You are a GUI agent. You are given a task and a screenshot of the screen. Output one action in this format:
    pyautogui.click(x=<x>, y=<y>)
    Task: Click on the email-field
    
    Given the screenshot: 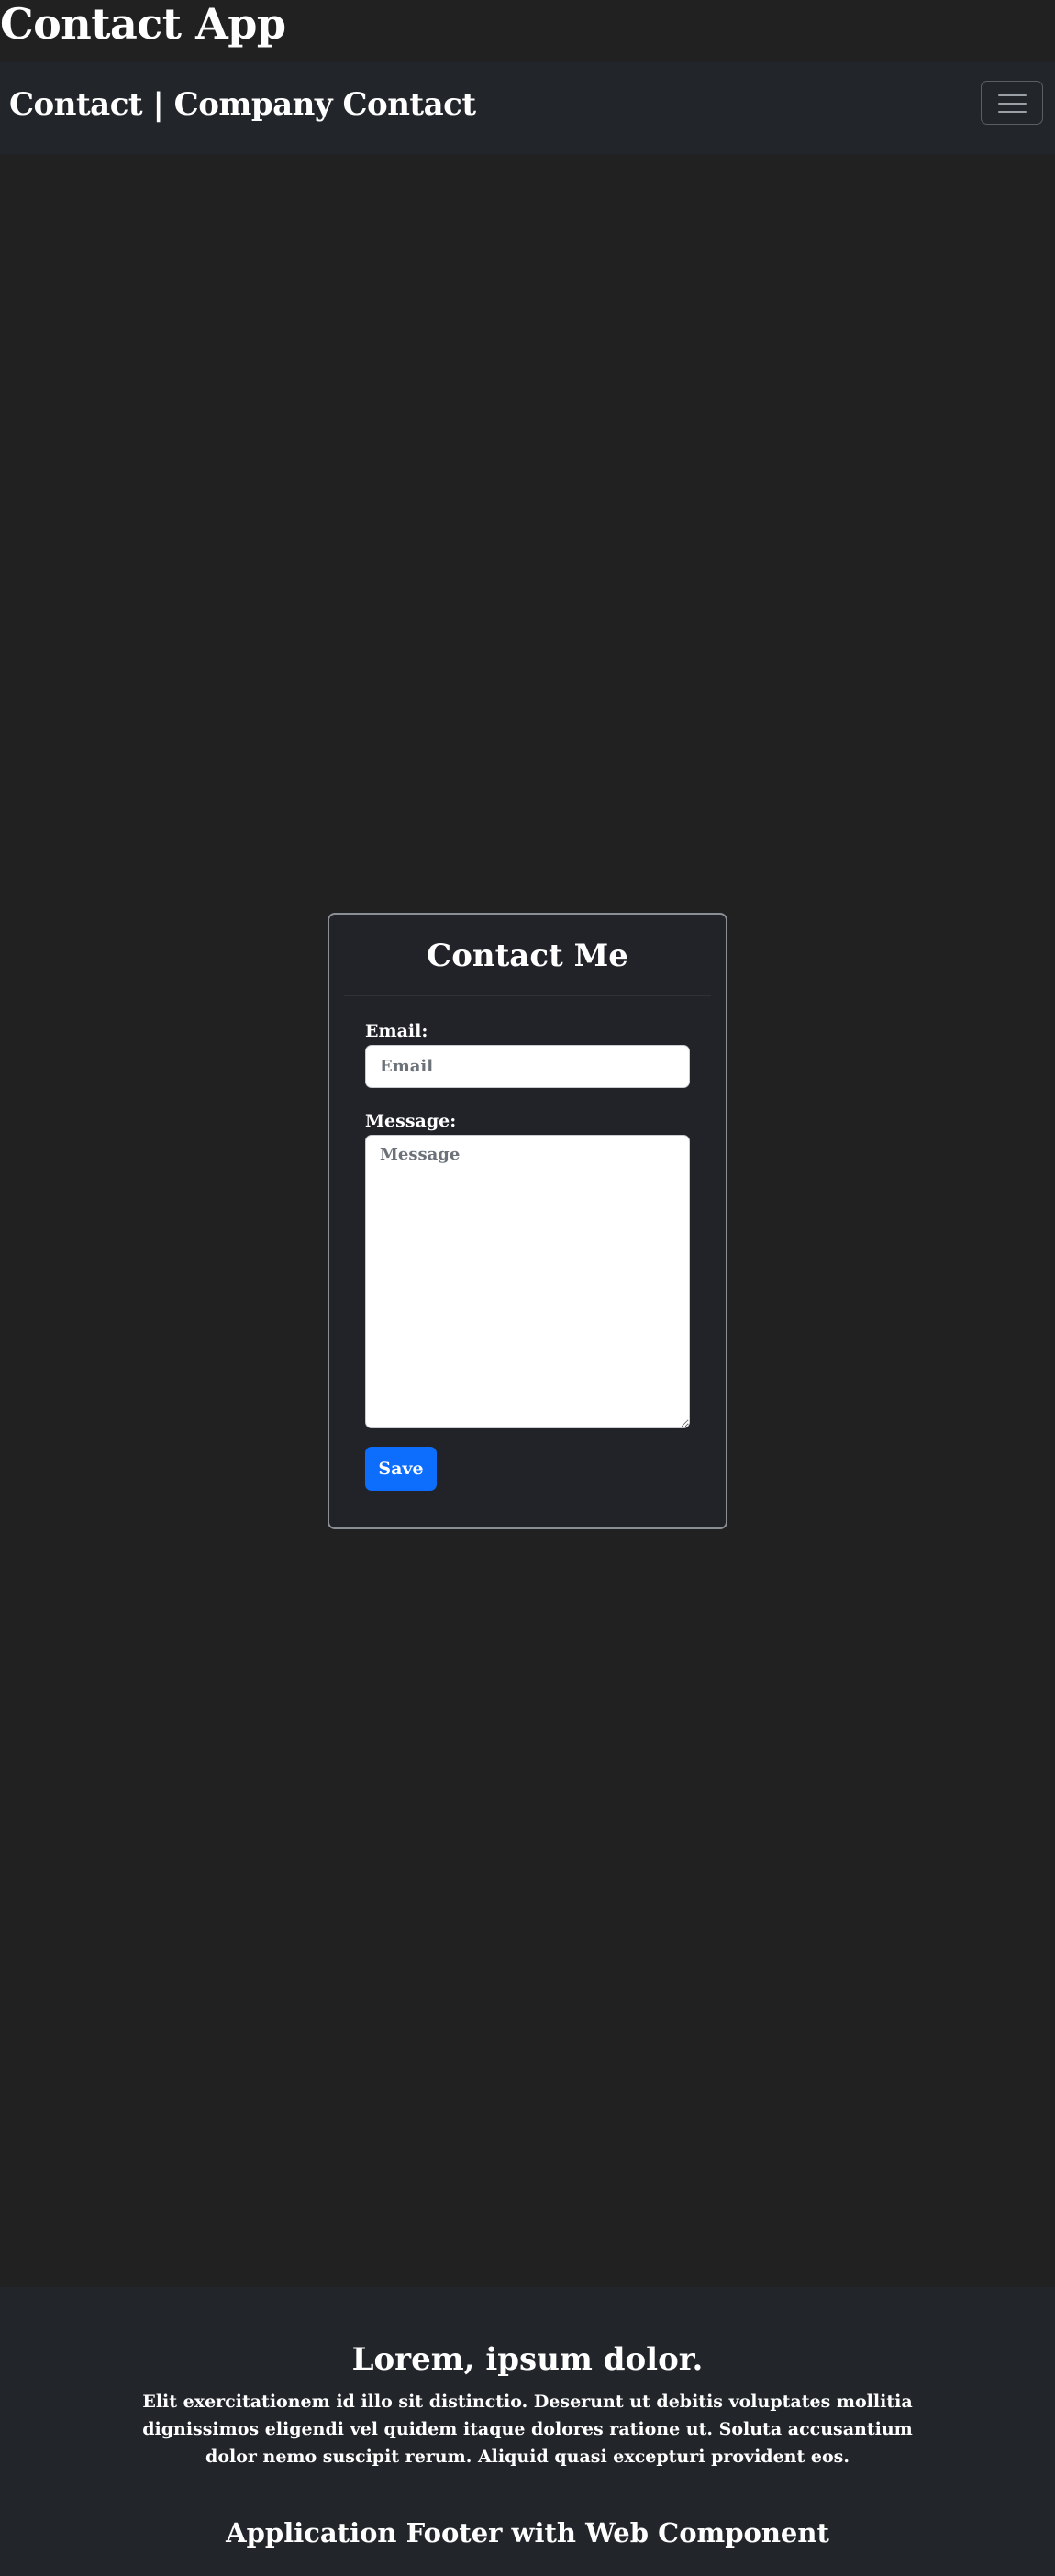 What is the action you would take?
    pyautogui.click(x=527, y=1066)
    